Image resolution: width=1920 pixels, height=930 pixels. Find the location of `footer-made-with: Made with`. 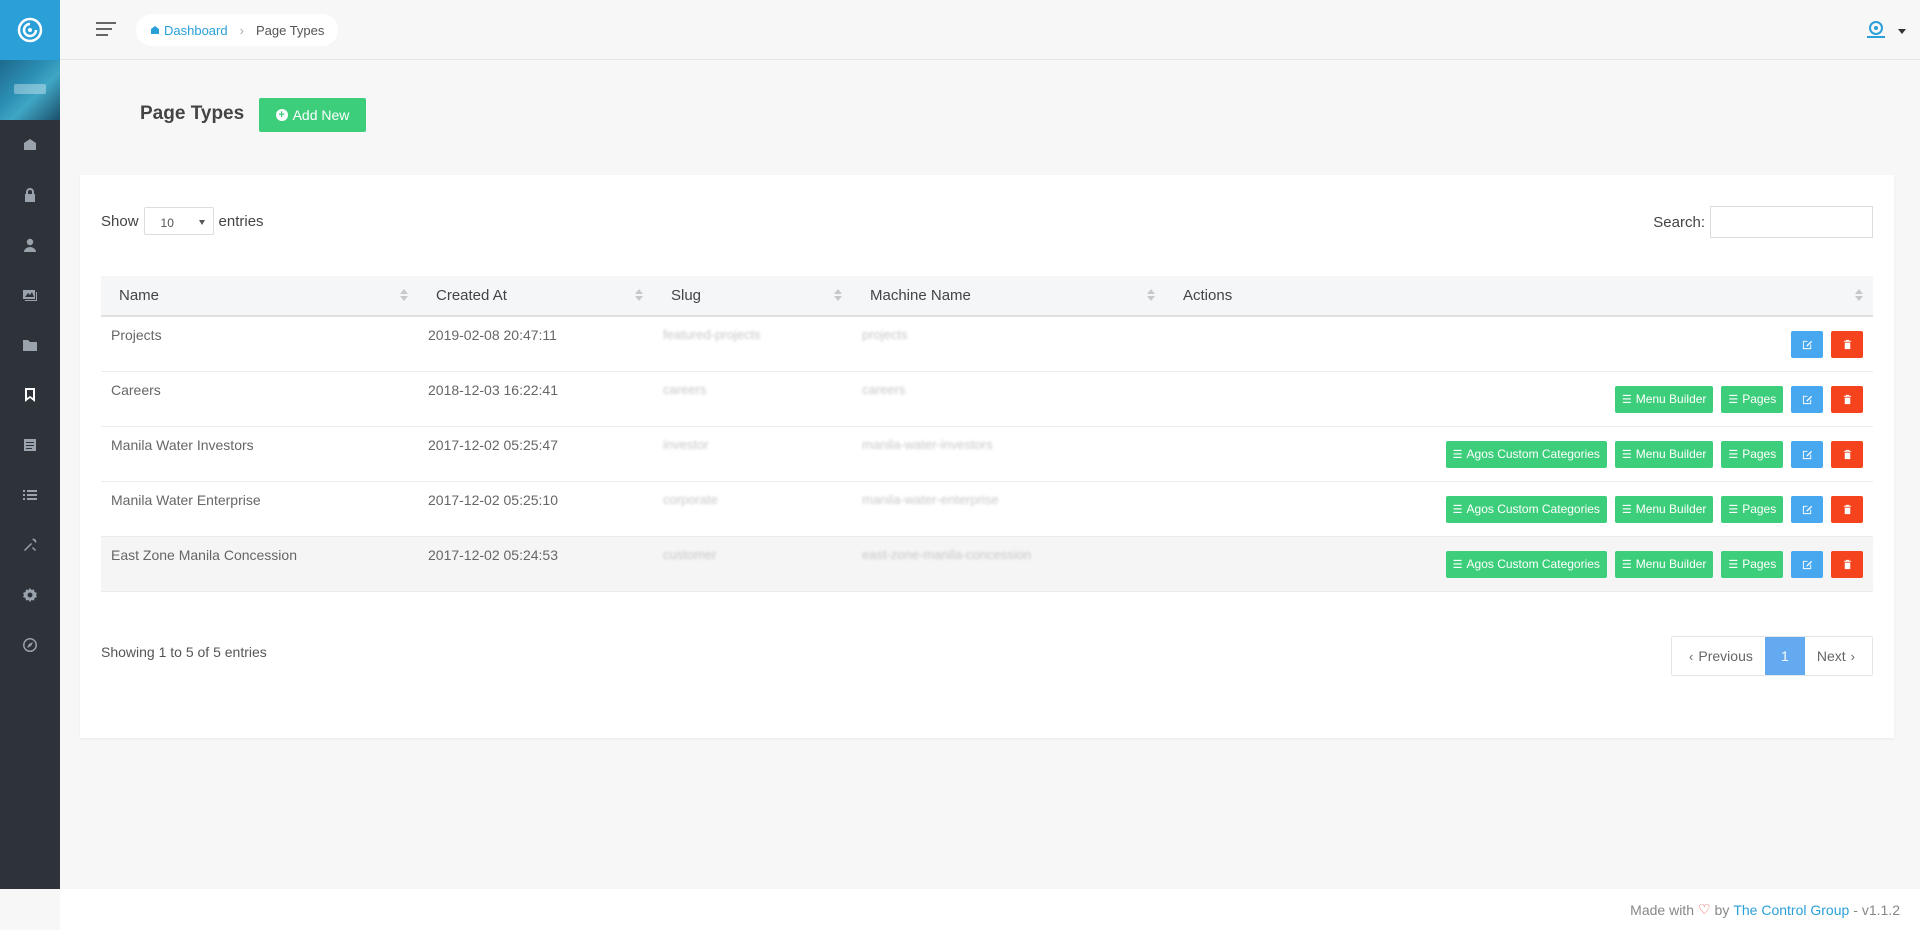

footer-made-with: Made with is located at coordinates (1662, 909).